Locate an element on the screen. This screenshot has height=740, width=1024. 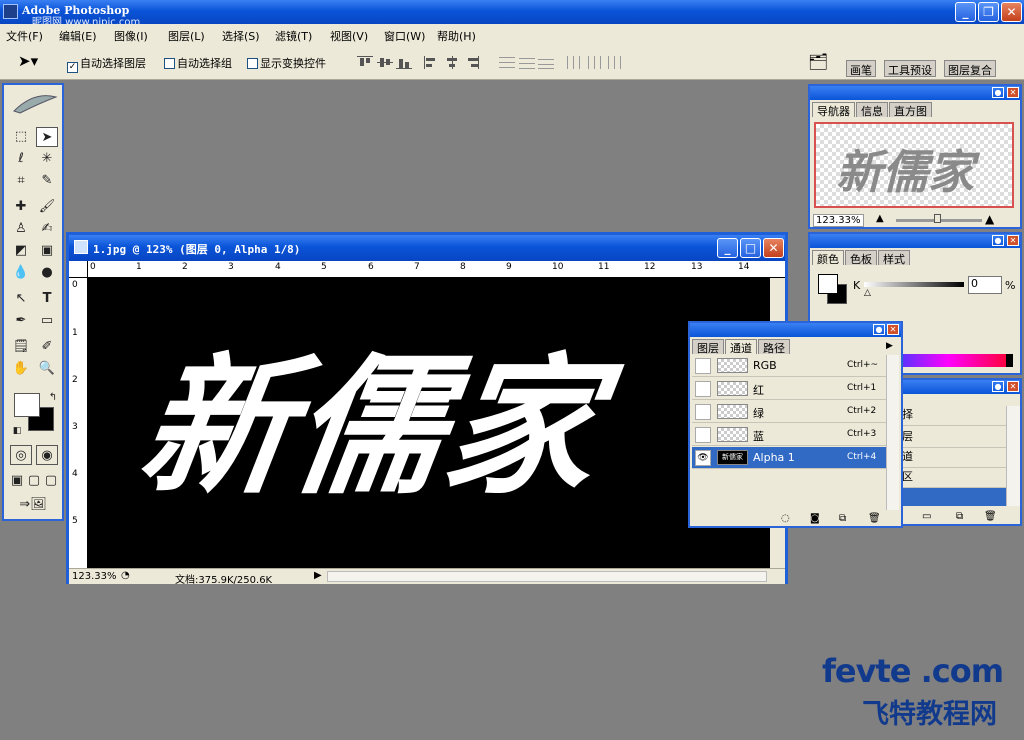
layers-back-item: 道 is located at coordinates (954, 458).